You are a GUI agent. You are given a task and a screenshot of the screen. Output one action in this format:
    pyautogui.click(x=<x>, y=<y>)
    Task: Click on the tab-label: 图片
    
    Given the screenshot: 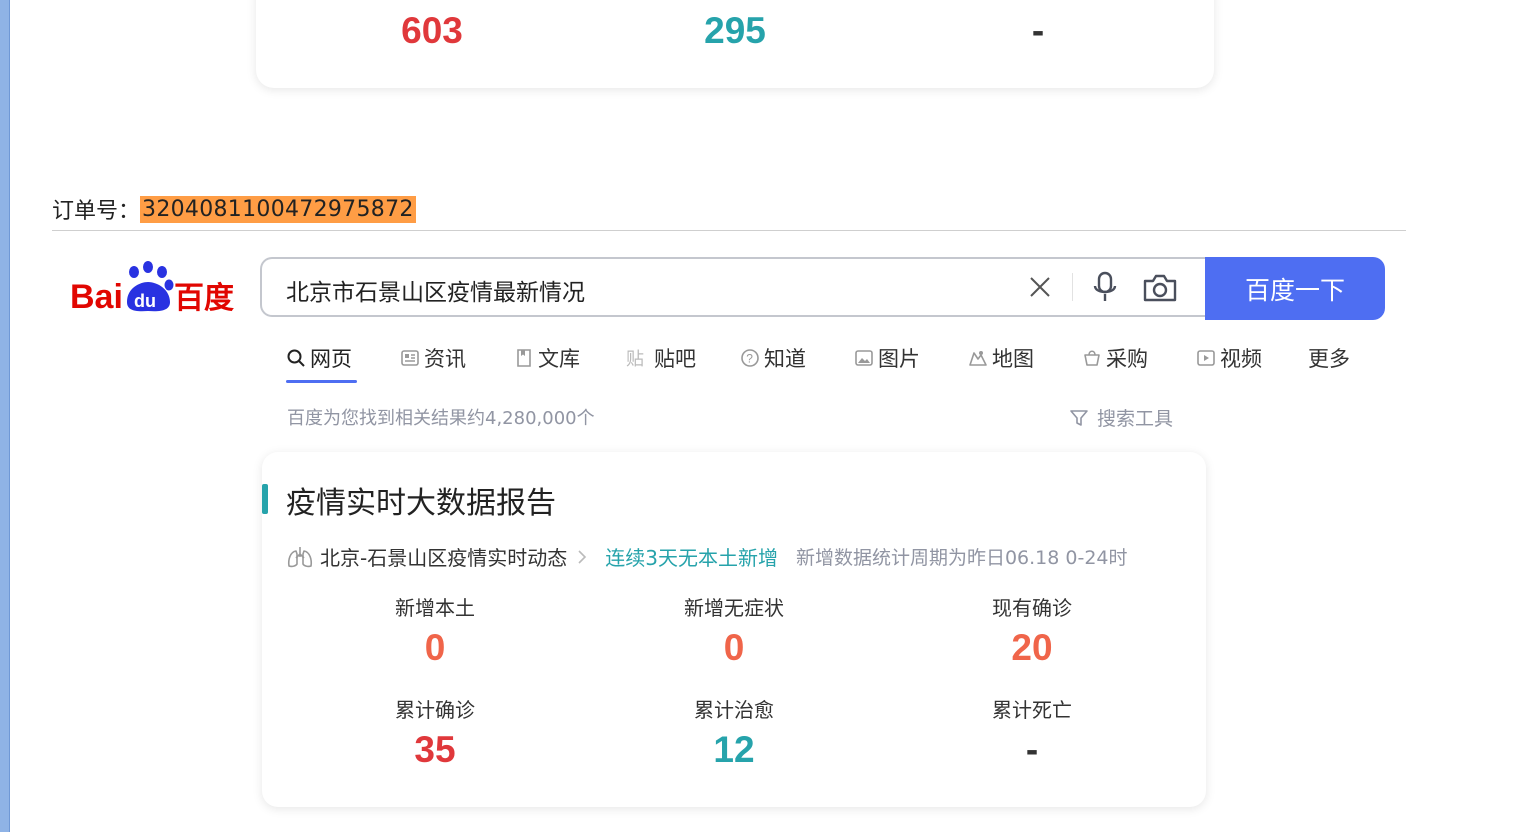 What is the action you would take?
    pyautogui.click(x=899, y=359)
    